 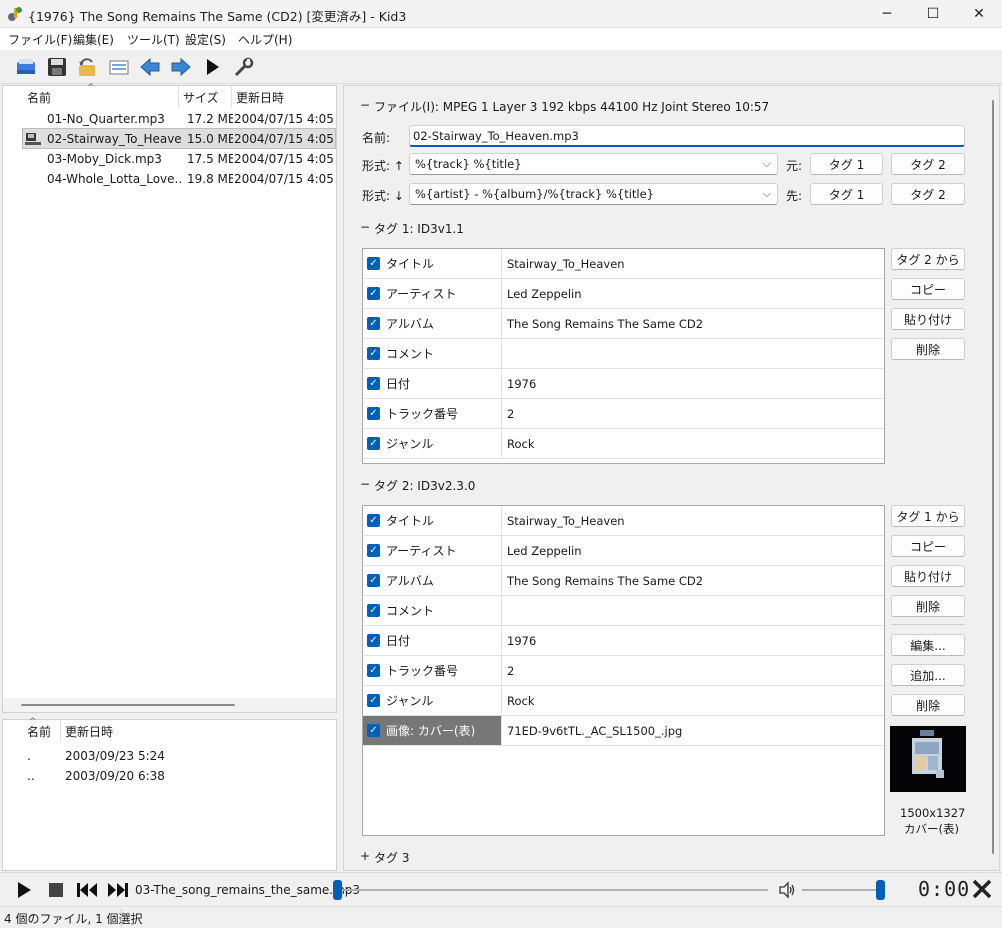 What do you see at coordinates (244, 67) in the screenshot?
I see `tools-icon` at bounding box center [244, 67].